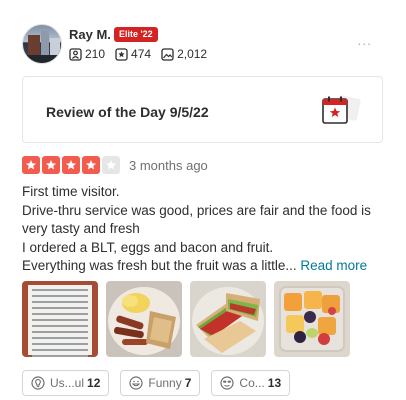 The image size is (406, 400). What do you see at coordinates (136, 34) in the screenshot?
I see `elite-badge: Elite '22` at bounding box center [136, 34].